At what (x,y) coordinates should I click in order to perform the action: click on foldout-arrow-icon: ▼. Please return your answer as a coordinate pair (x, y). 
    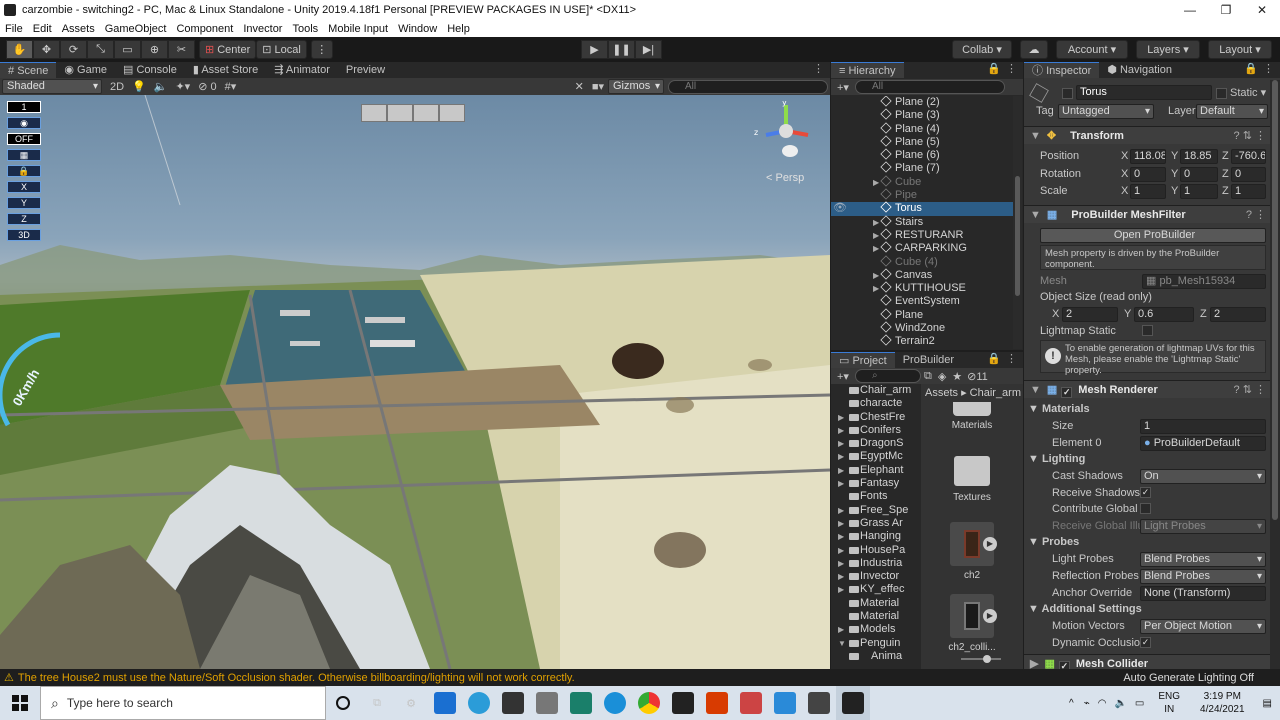
    Looking at the image, I should click on (1035, 390).